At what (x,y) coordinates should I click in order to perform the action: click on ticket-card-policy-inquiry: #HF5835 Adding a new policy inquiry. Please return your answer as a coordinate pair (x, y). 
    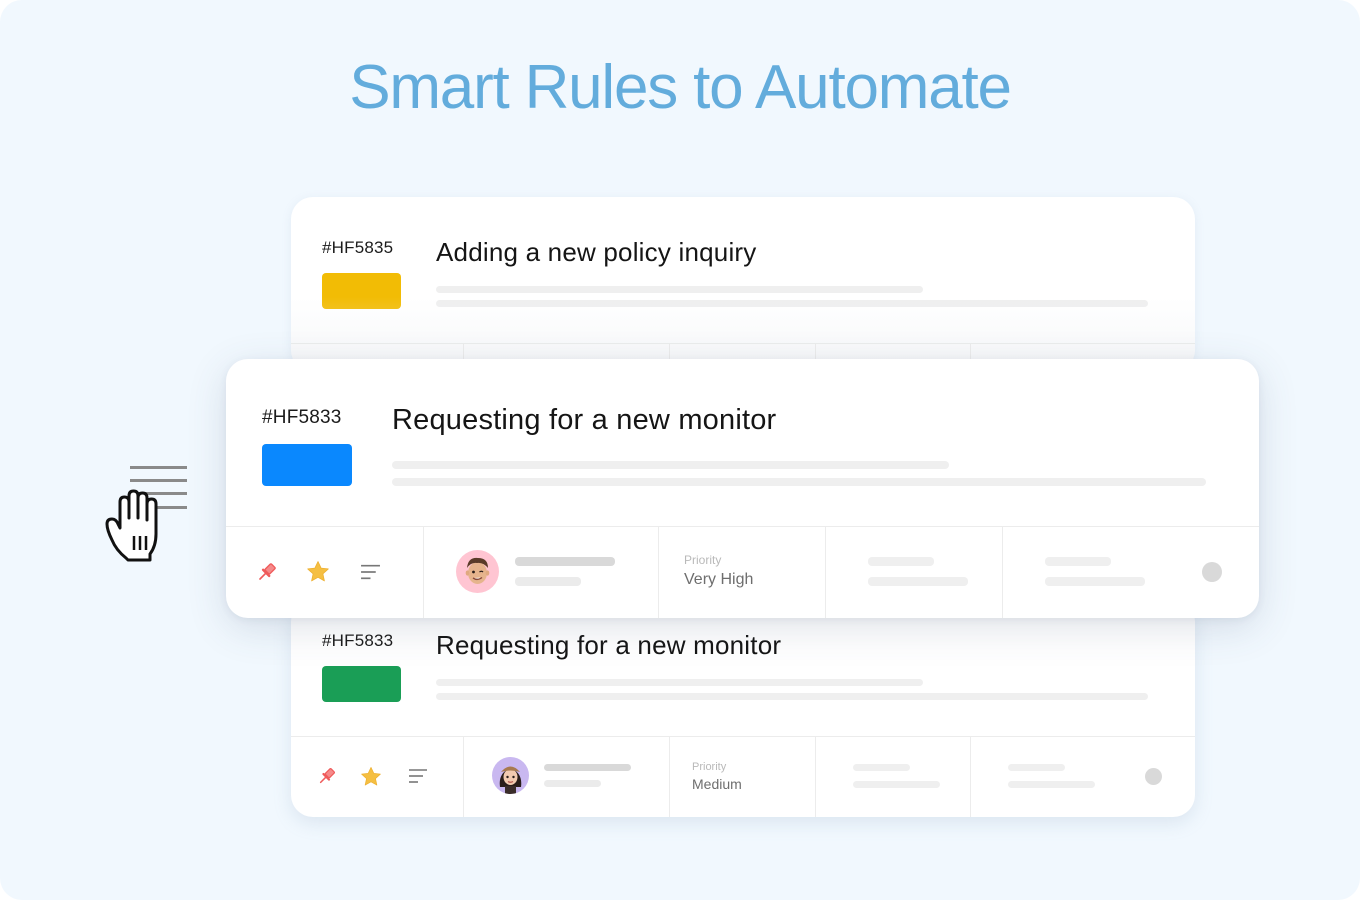
    Looking at the image, I should click on (743, 284).